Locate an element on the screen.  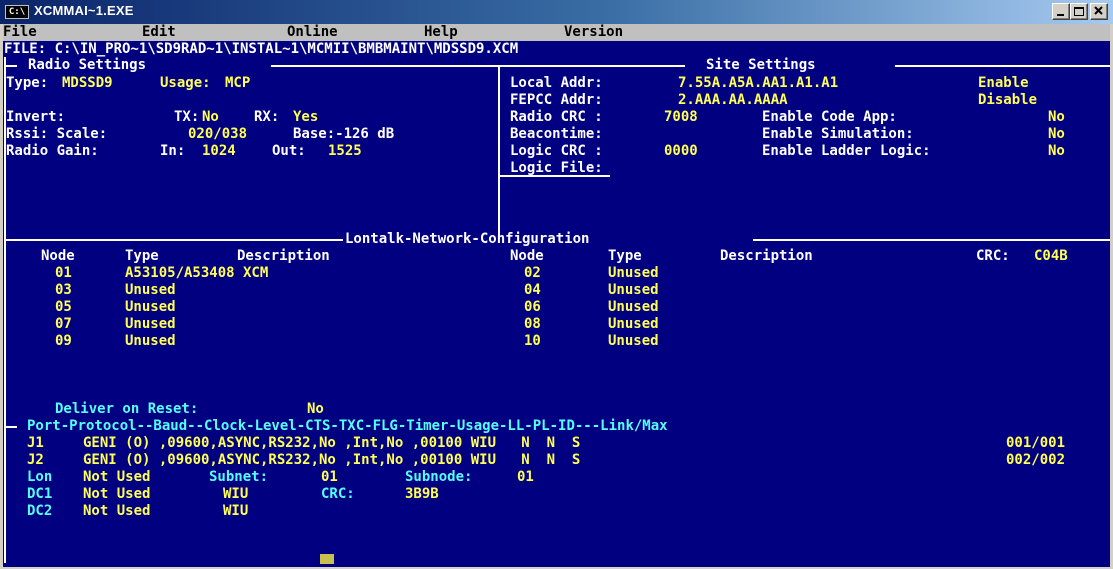
radio-type-label: Type: is located at coordinates (27, 83).